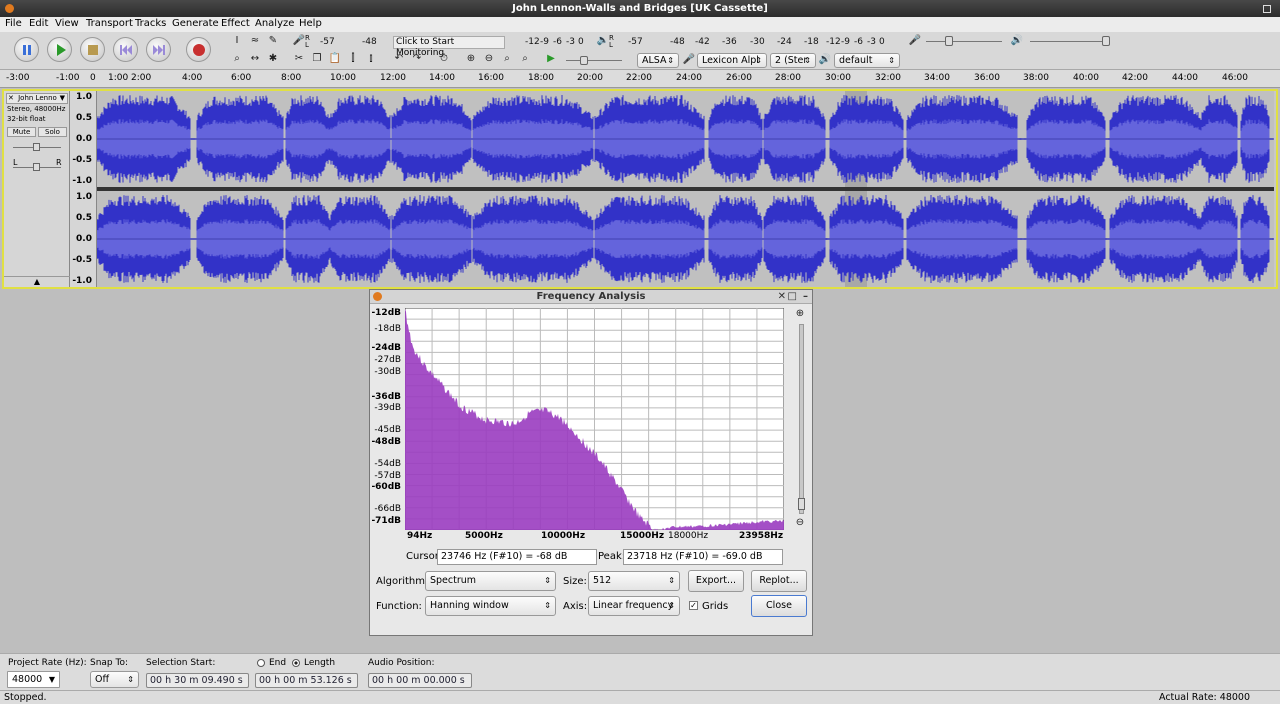 The width and height of the screenshot is (1280, 704). What do you see at coordinates (525, 59) in the screenshot?
I see `fit-project-icon: ⌕` at bounding box center [525, 59].